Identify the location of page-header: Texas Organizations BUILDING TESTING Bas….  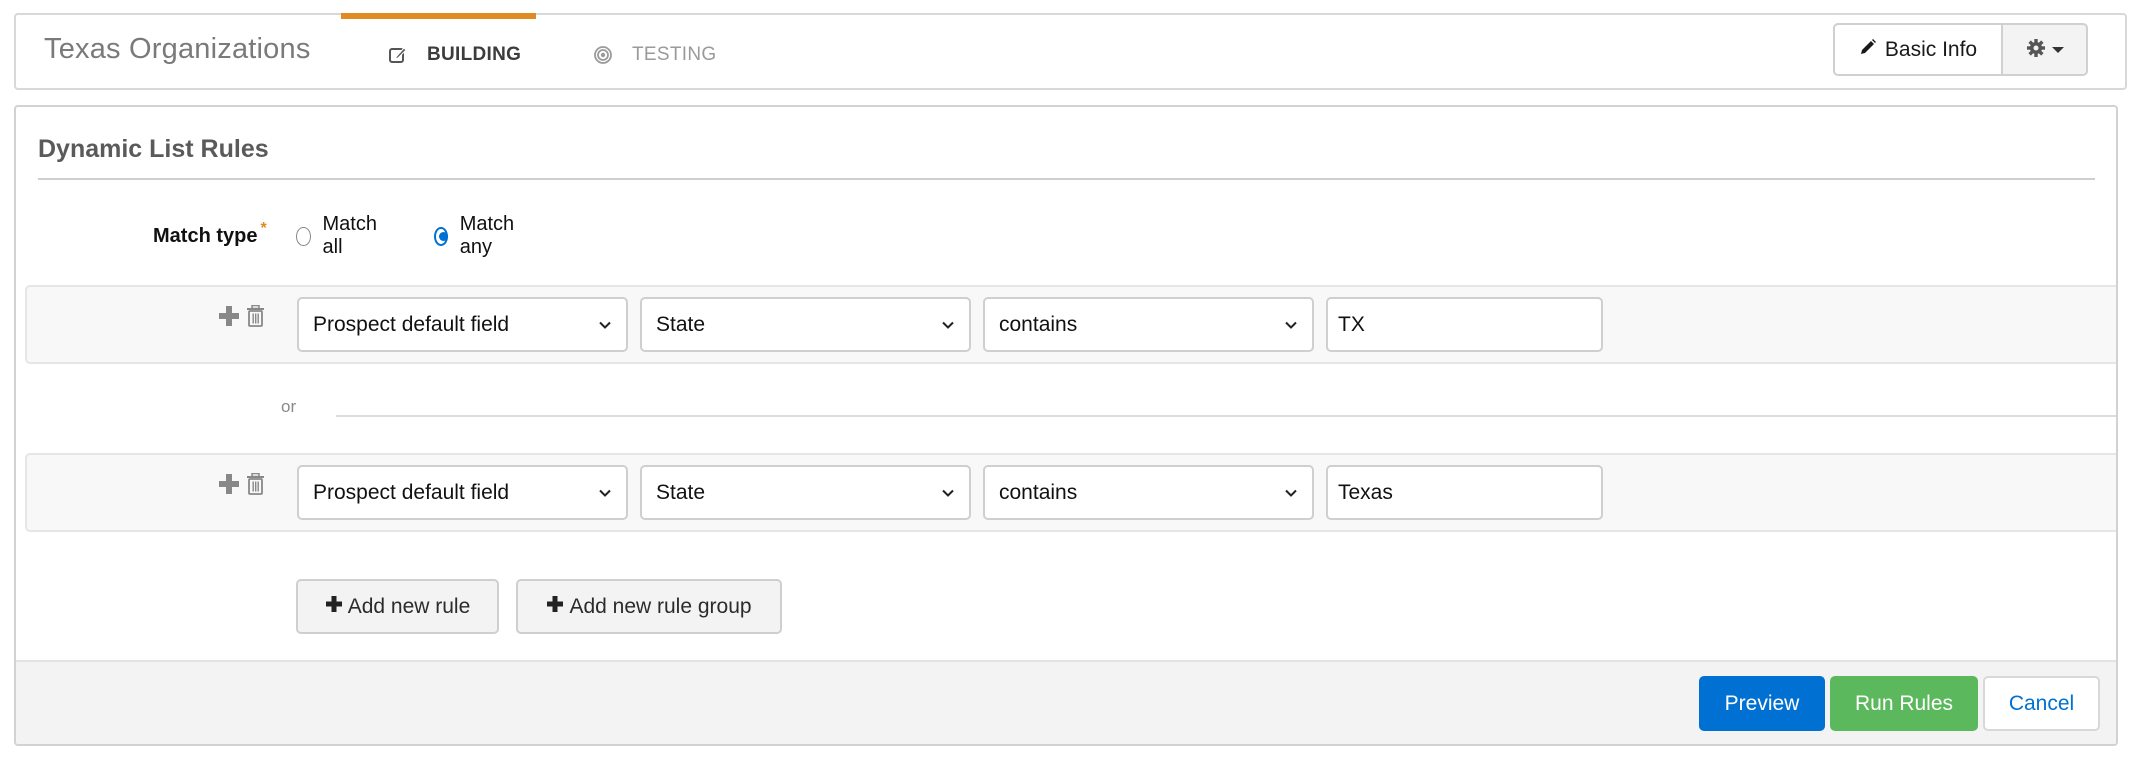
(1070, 51).